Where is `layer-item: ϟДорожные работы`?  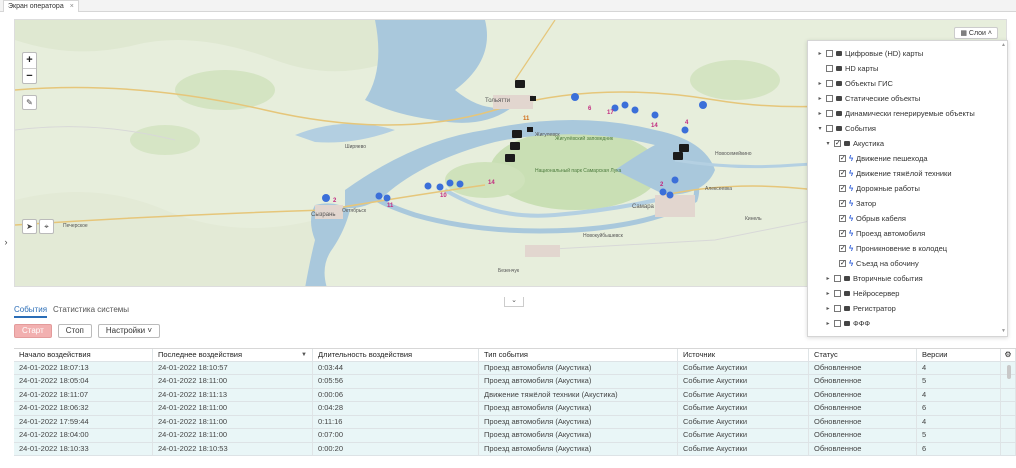
layer-item: ϟДорожные работы is located at coordinates (879, 188).